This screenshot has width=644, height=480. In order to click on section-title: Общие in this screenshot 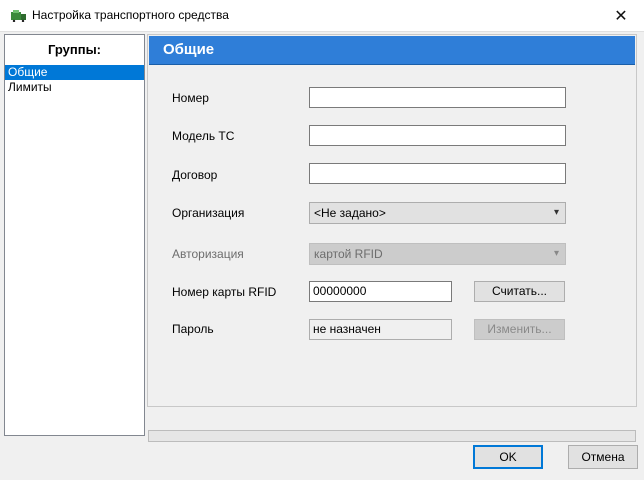, I will do `click(392, 50)`.